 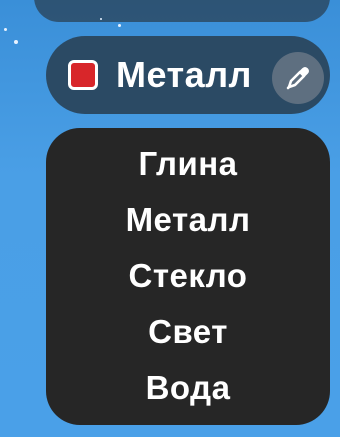 I want to click on eyedropper-icon, so click(x=297, y=78).